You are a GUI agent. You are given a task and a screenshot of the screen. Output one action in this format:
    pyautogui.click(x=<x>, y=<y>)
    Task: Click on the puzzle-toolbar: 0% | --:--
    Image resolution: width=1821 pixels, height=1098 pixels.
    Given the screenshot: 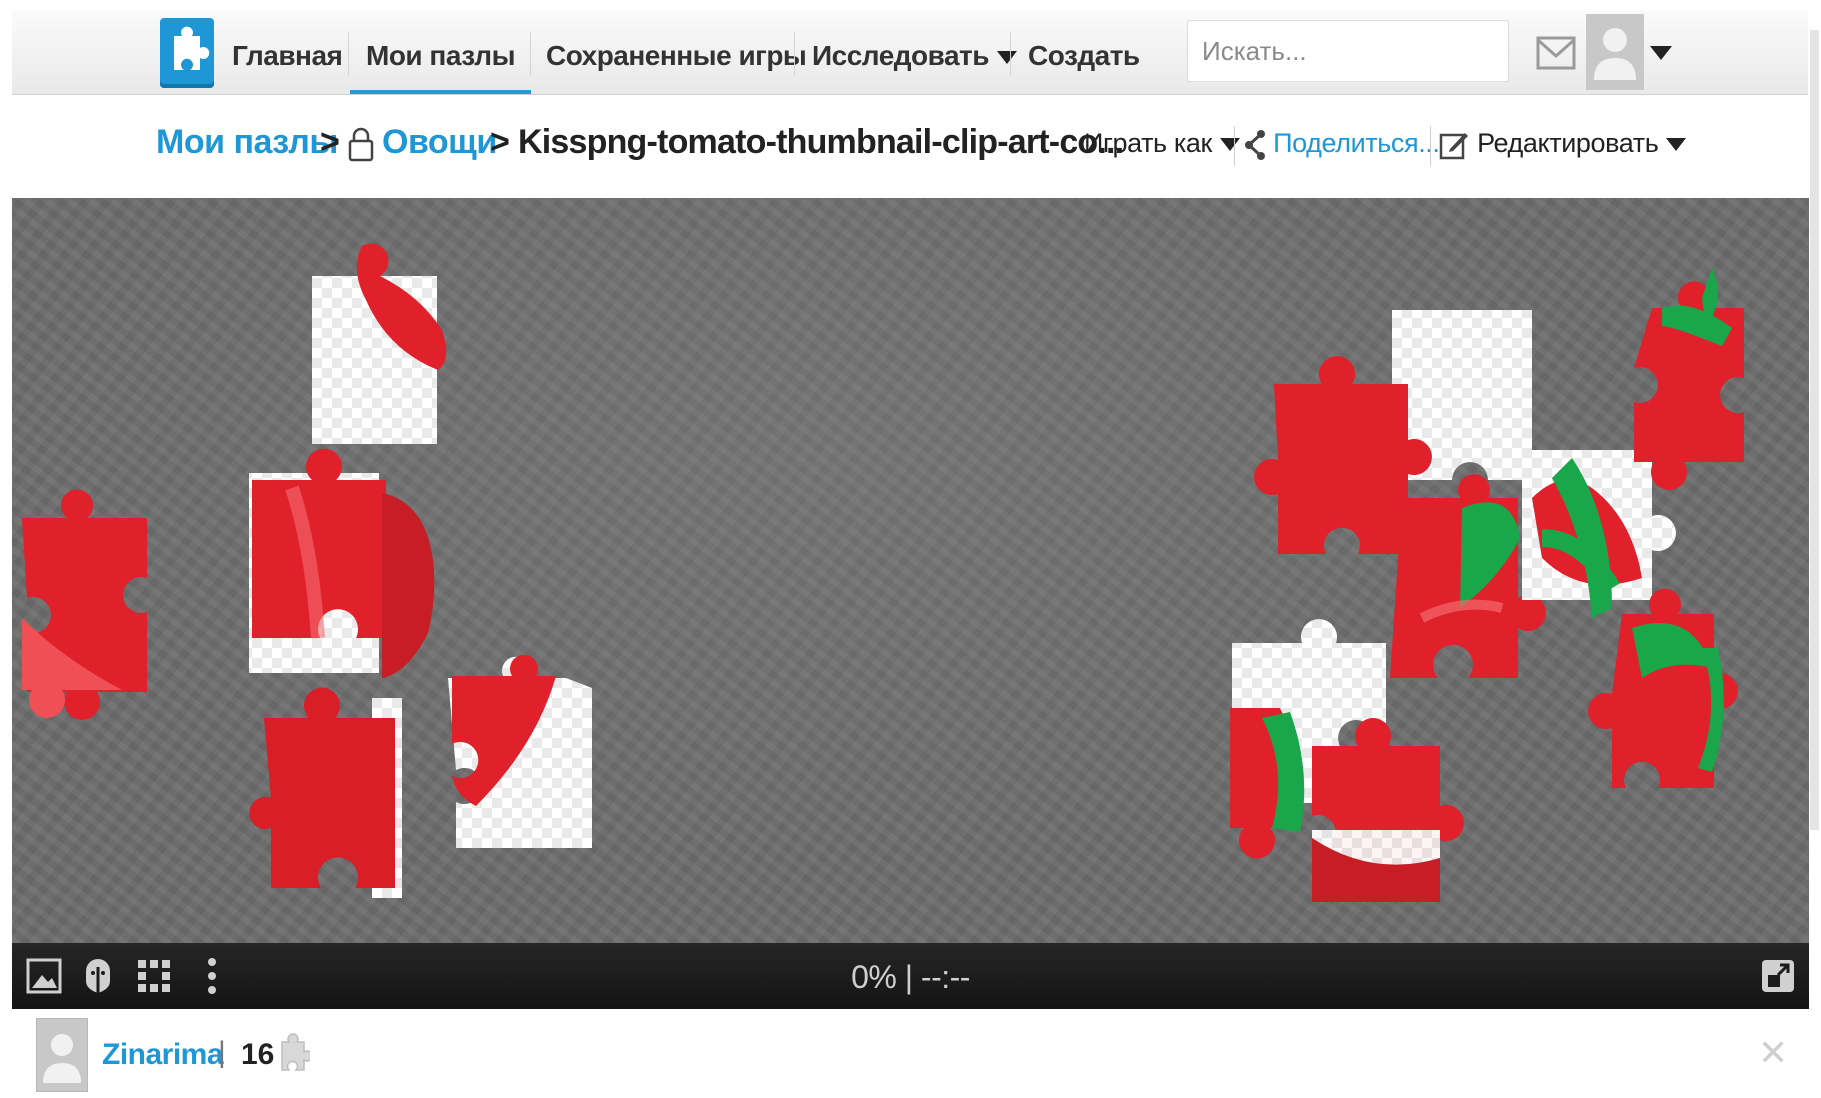 What is the action you would take?
    pyautogui.click(x=910, y=976)
    